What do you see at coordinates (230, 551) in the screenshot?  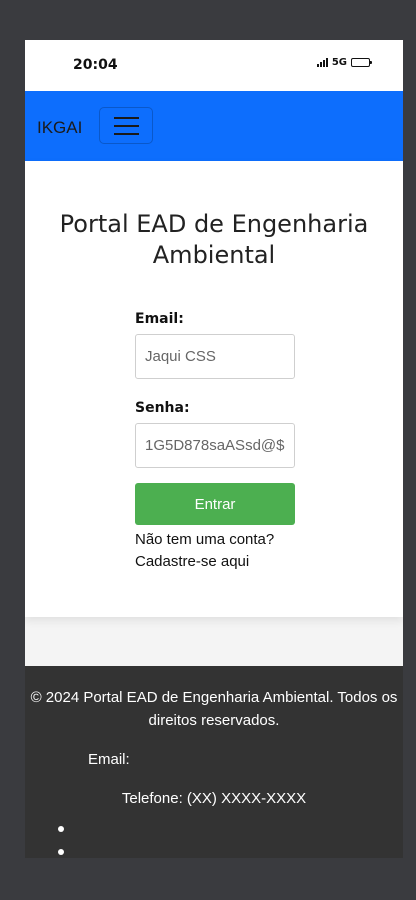 I see `signup-link: Não tem uma conta? Cadastre-se aqui` at bounding box center [230, 551].